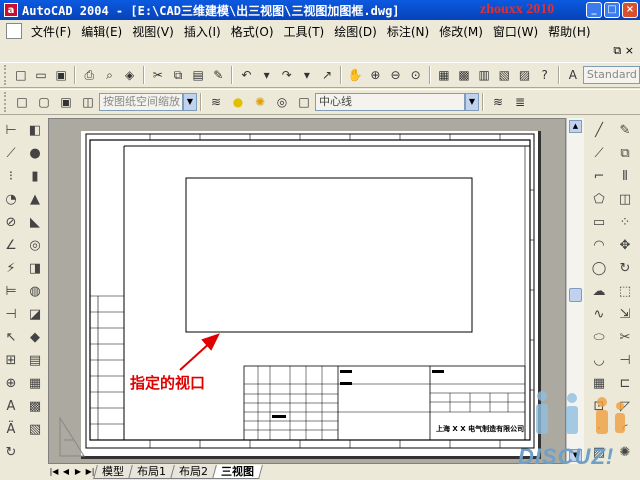 This screenshot has width=640, height=480. What do you see at coordinates (78, 472) in the screenshot?
I see `next-tab-icon: ▶` at bounding box center [78, 472].